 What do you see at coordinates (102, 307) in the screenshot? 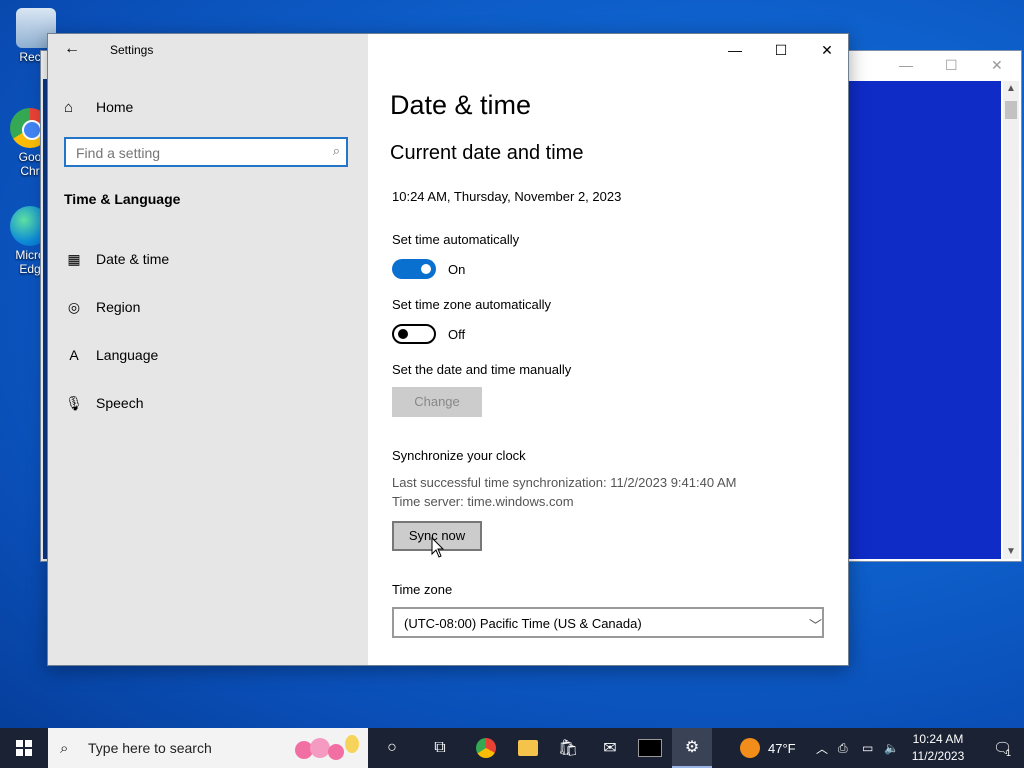
I see `sidebar-item-region: ◎ Region` at bounding box center [102, 307].